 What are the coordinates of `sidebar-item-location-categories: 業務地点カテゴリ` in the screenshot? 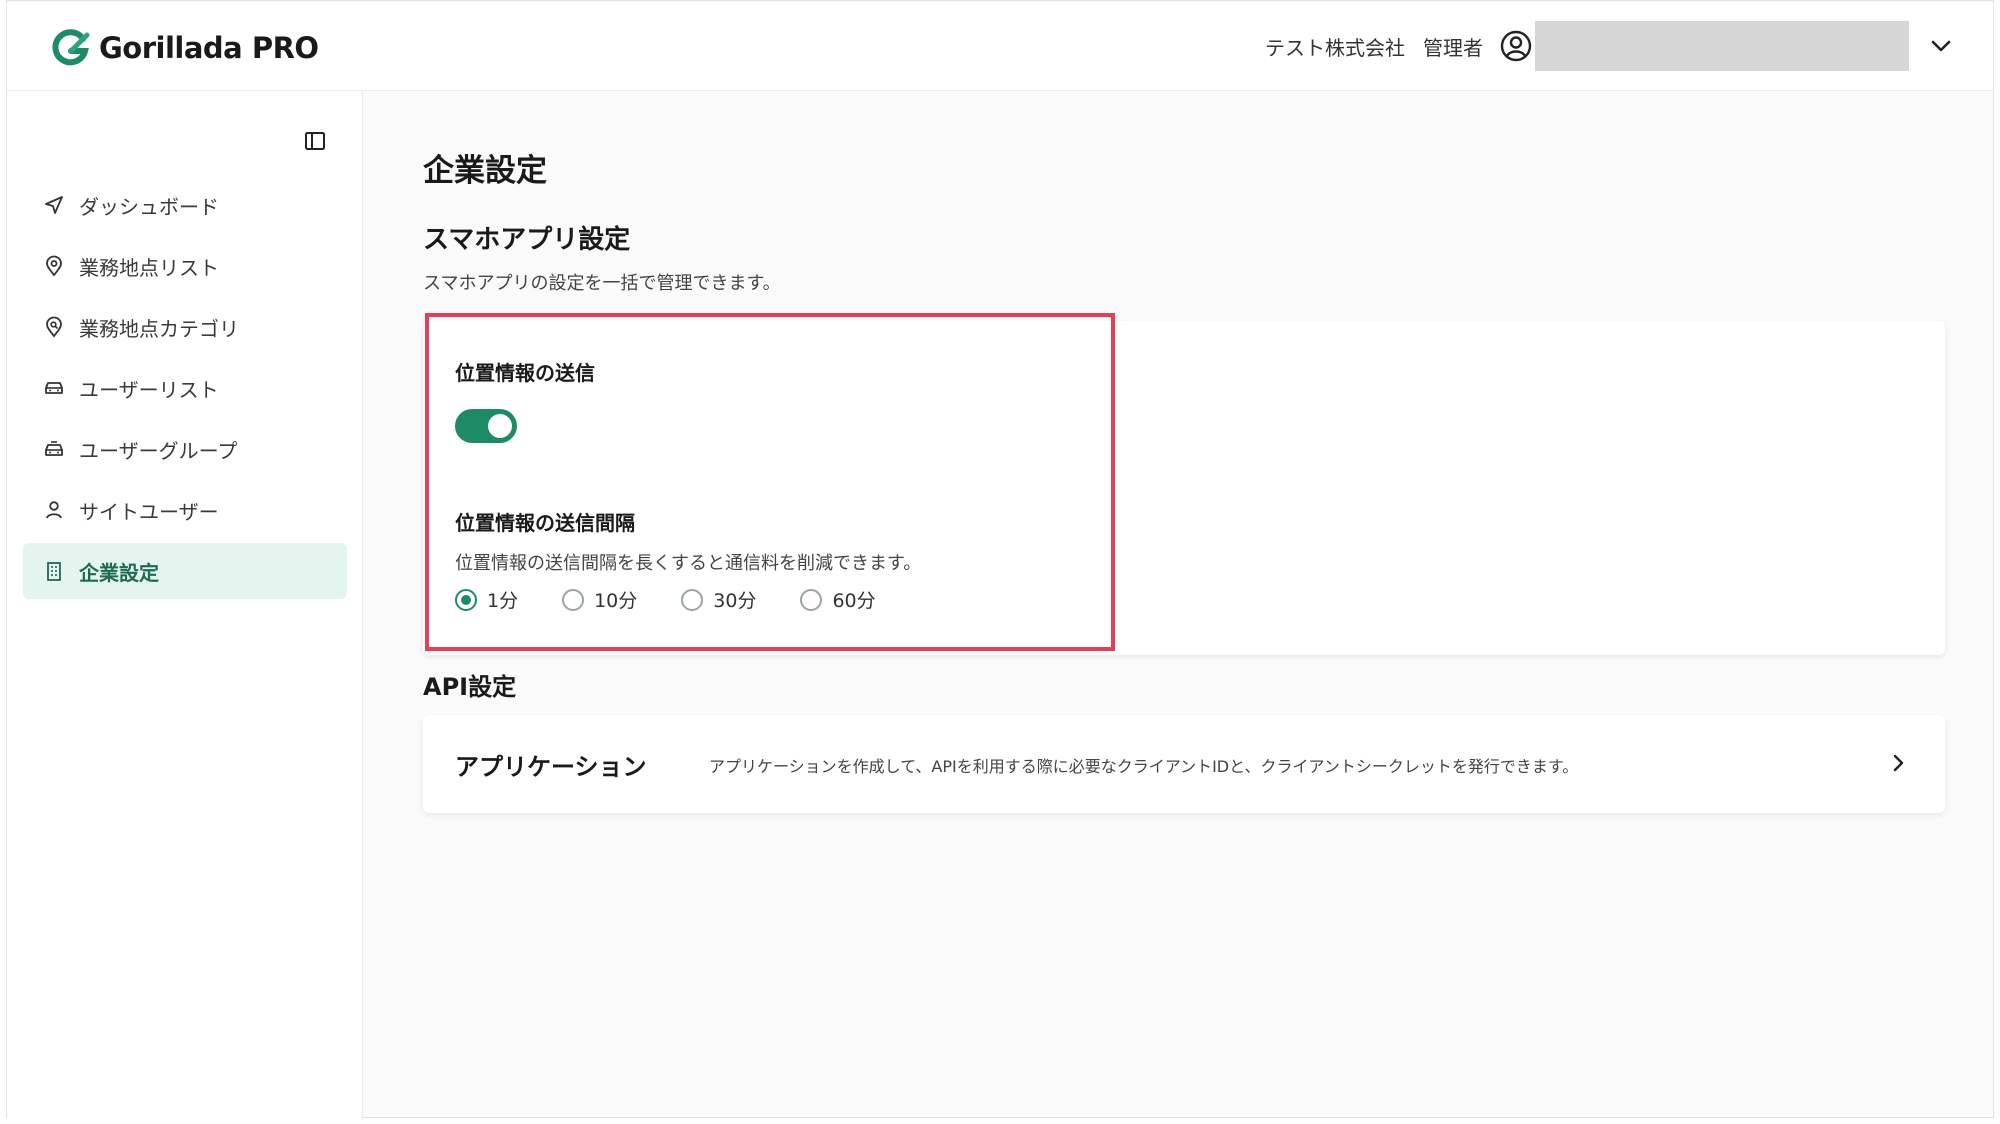 It's located at (185, 327).